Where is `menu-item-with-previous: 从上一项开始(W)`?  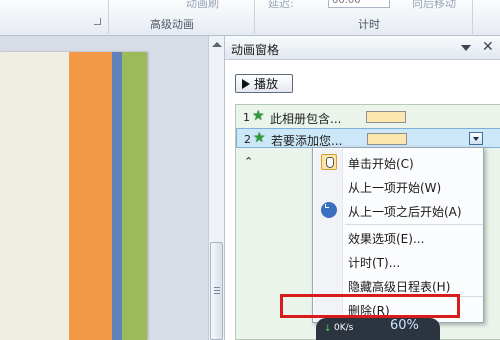
menu-item-with-previous: 从上一项开始(W) is located at coordinates (399, 186).